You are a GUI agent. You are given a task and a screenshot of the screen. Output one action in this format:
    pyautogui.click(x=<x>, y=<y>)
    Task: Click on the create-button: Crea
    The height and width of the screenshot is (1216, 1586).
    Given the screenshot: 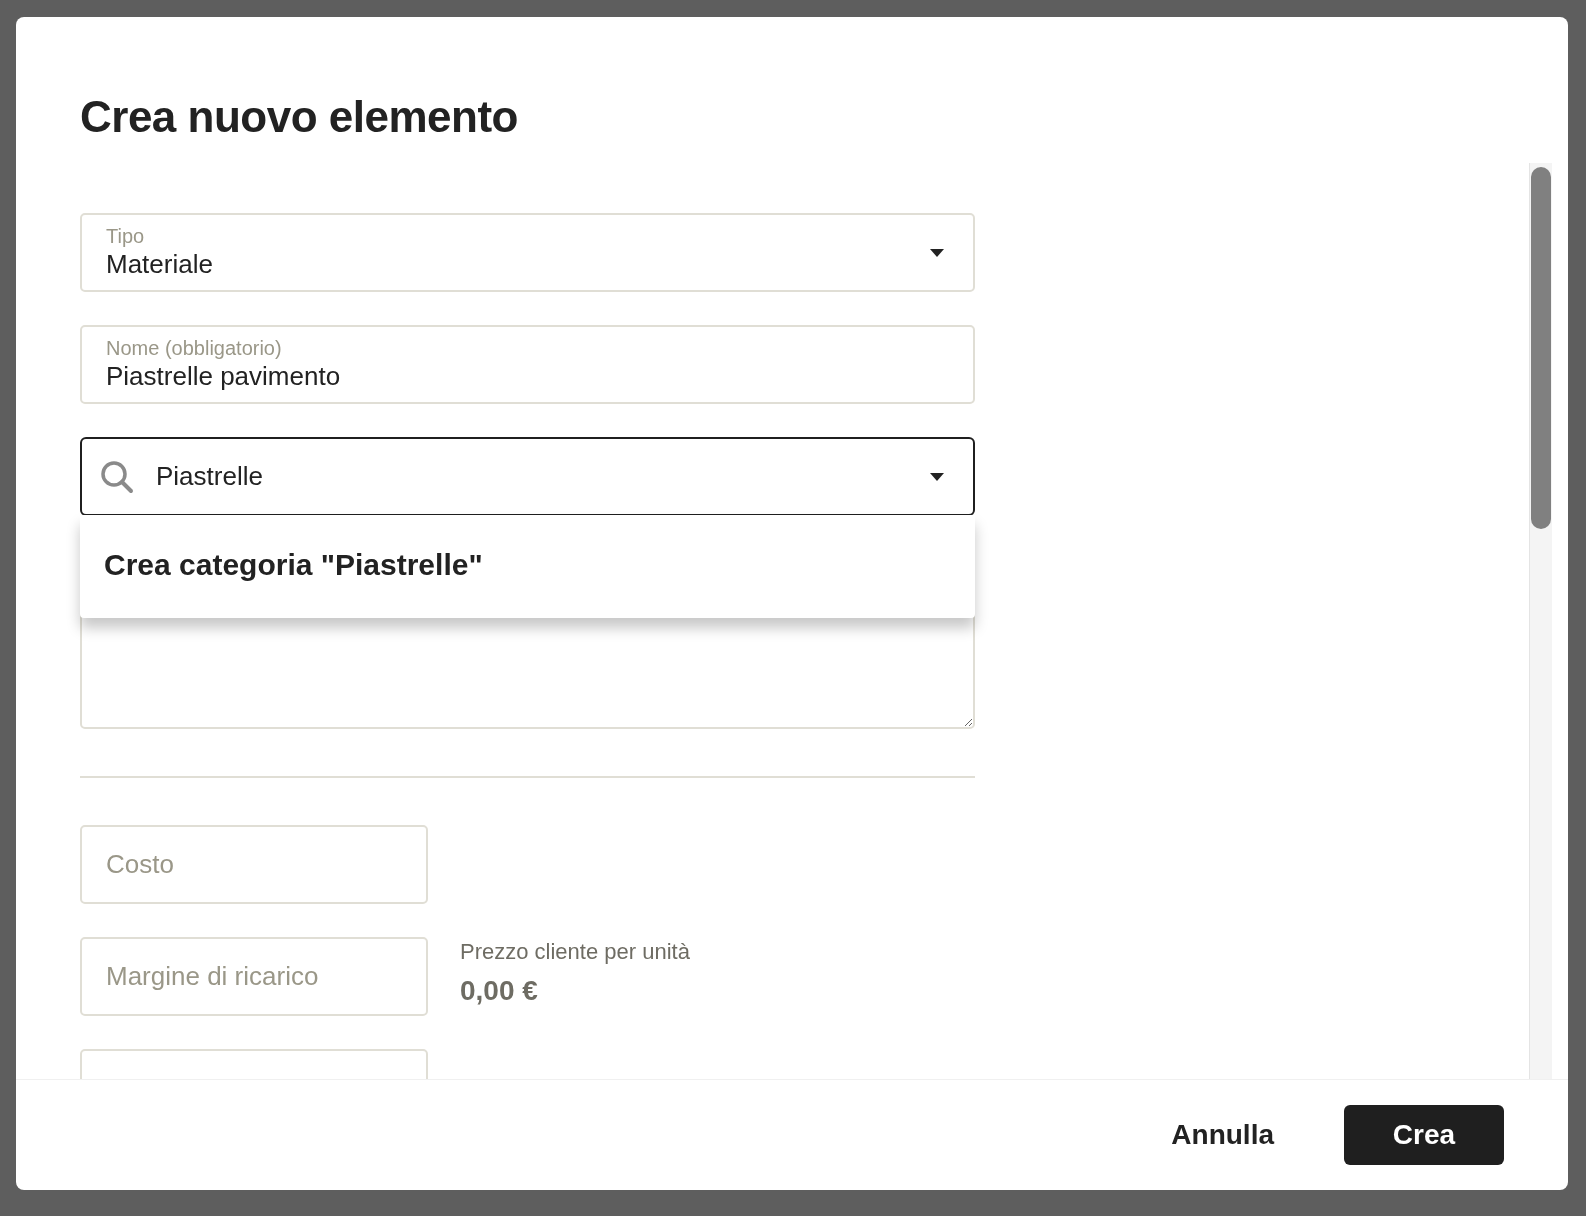 What is the action you would take?
    pyautogui.click(x=1424, y=1135)
    